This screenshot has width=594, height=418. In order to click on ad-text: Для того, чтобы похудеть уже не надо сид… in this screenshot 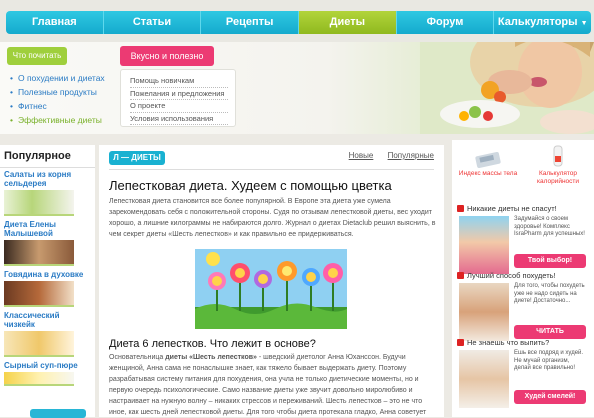, I will do `click(549, 293)`.